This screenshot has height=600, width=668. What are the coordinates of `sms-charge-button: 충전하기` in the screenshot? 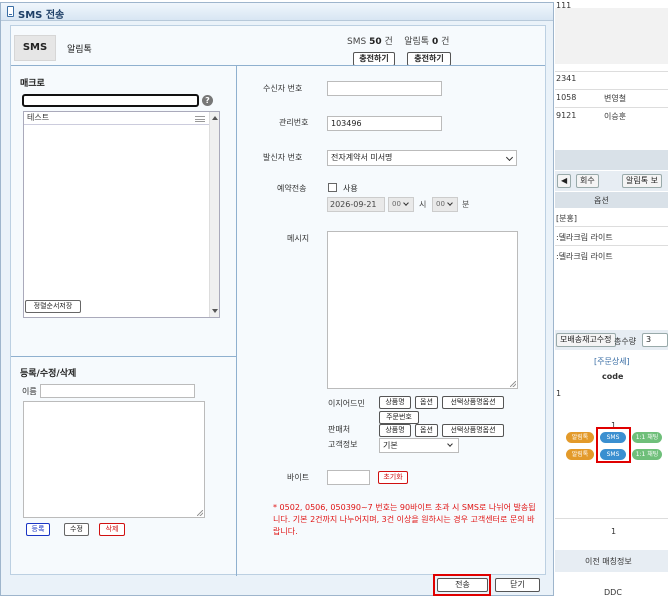 It's located at (374, 59).